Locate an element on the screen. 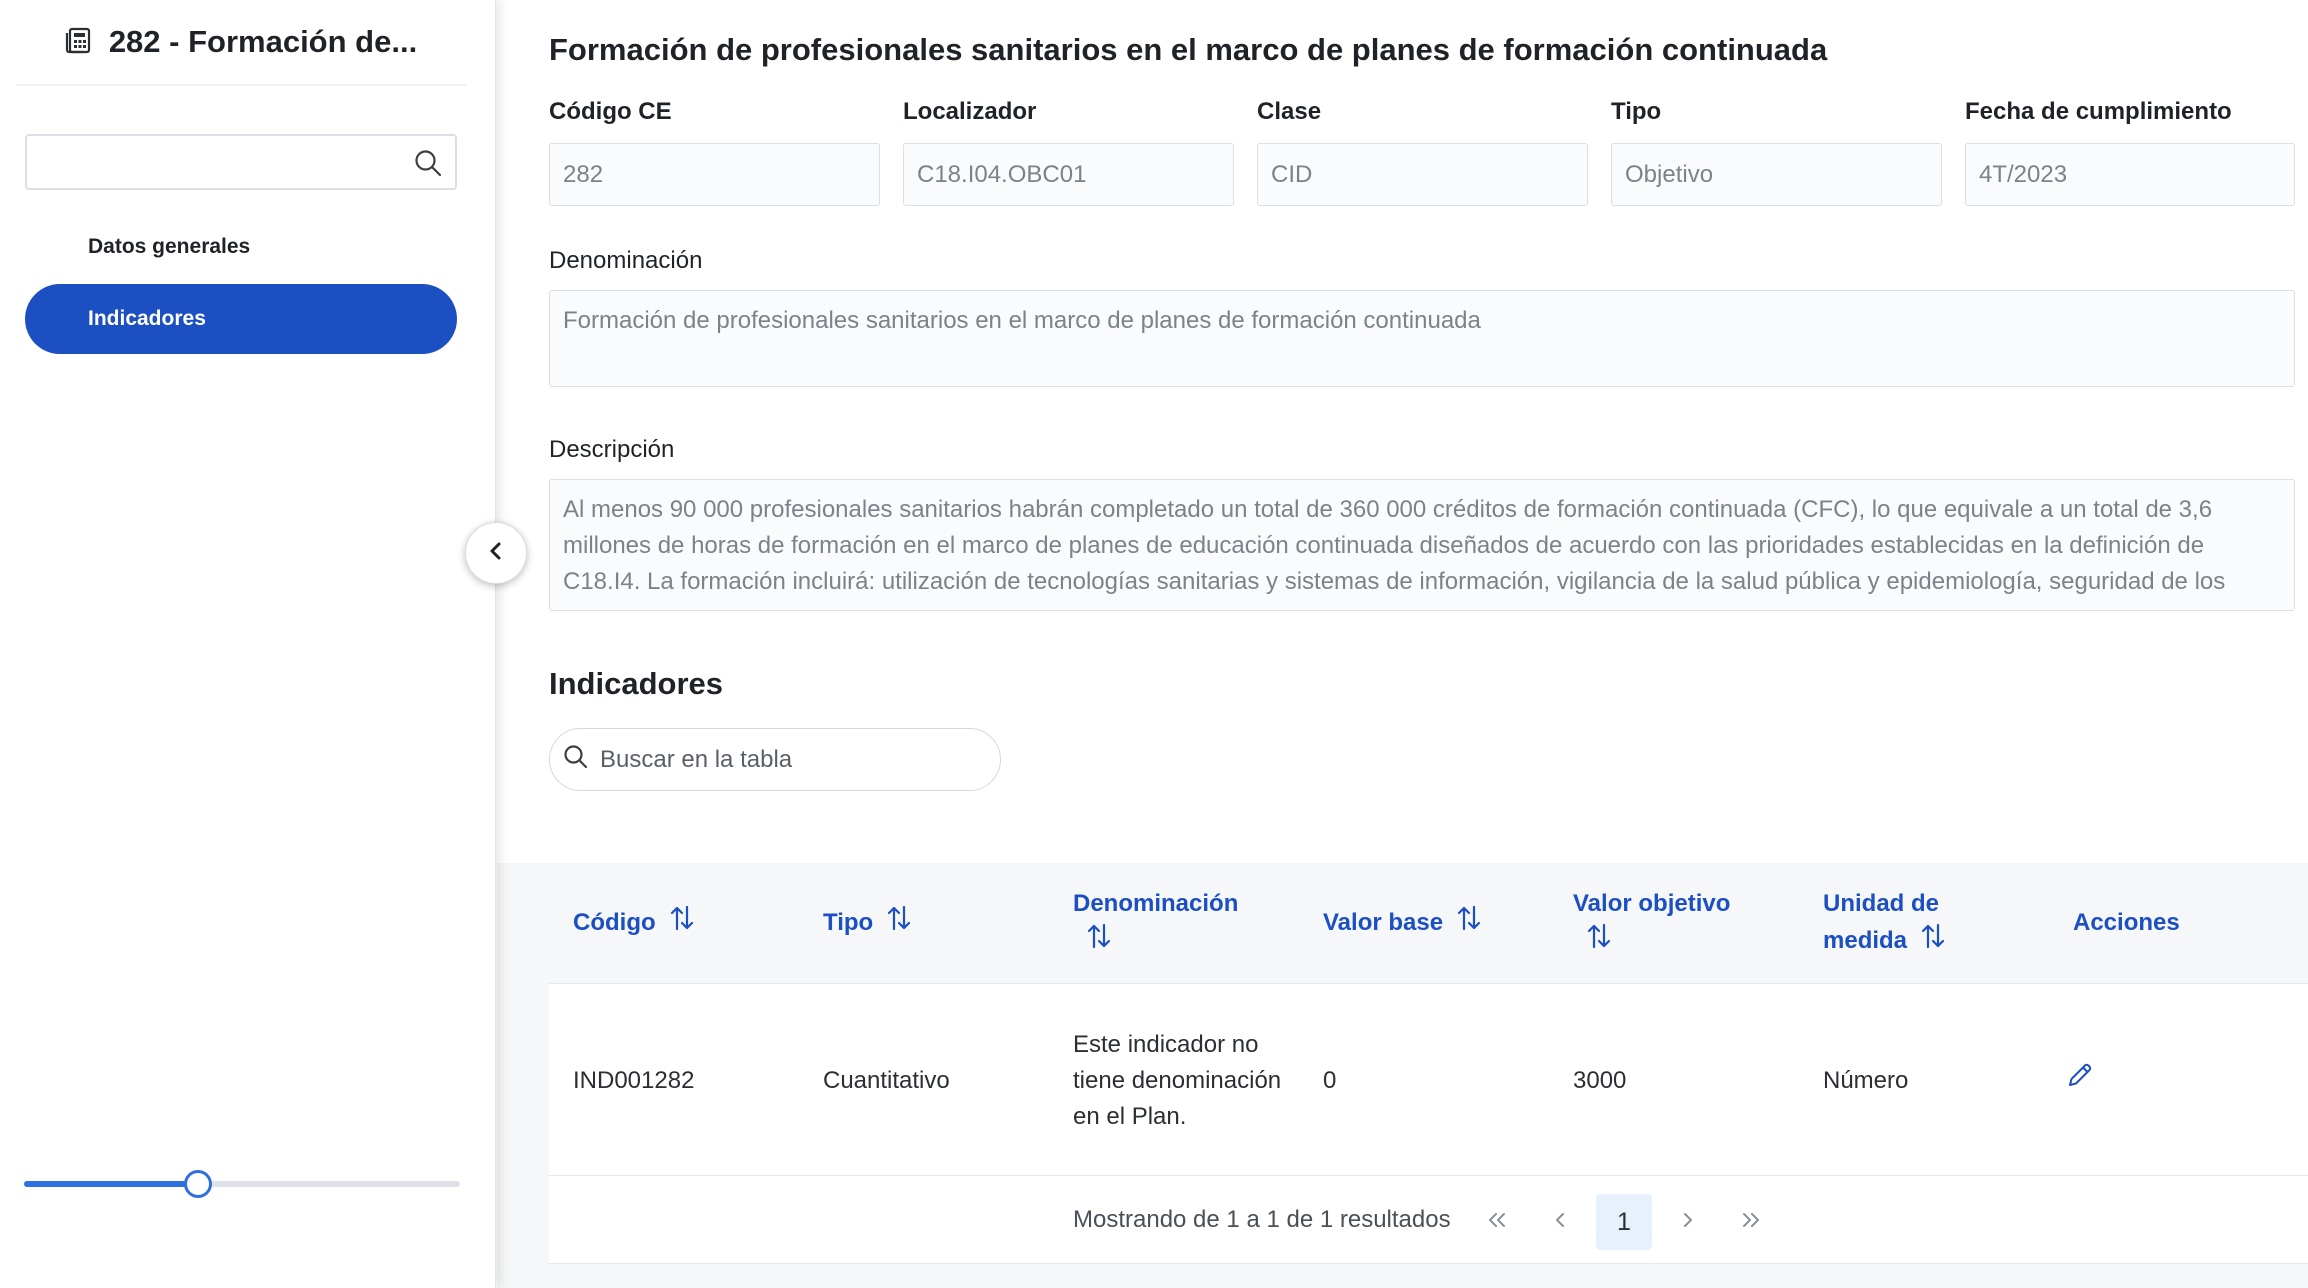 This screenshot has height=1288, width=2308. localizador-label: Localizador is located at coordinates (970, 111).